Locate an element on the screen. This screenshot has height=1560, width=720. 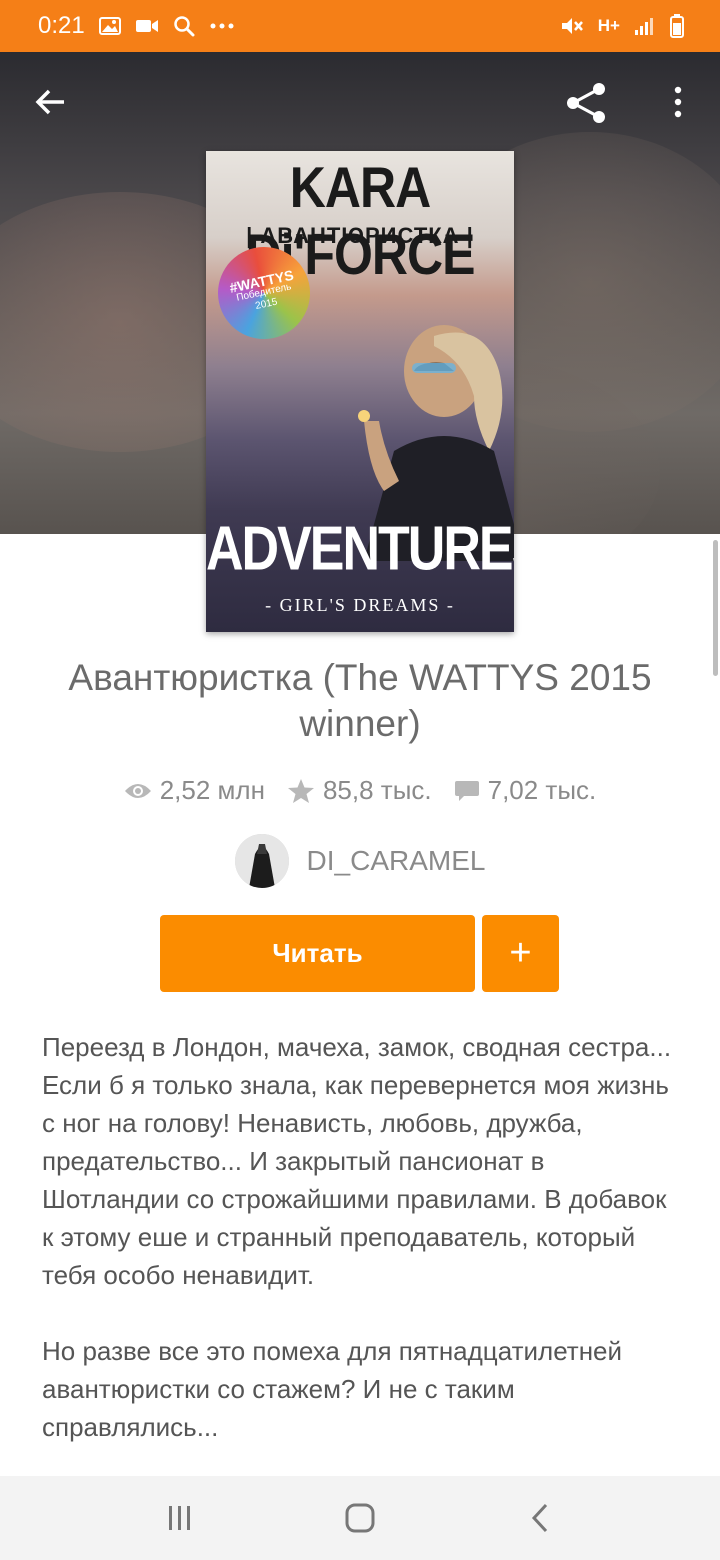
status-right: H+ is located at coordinates (622, 26).